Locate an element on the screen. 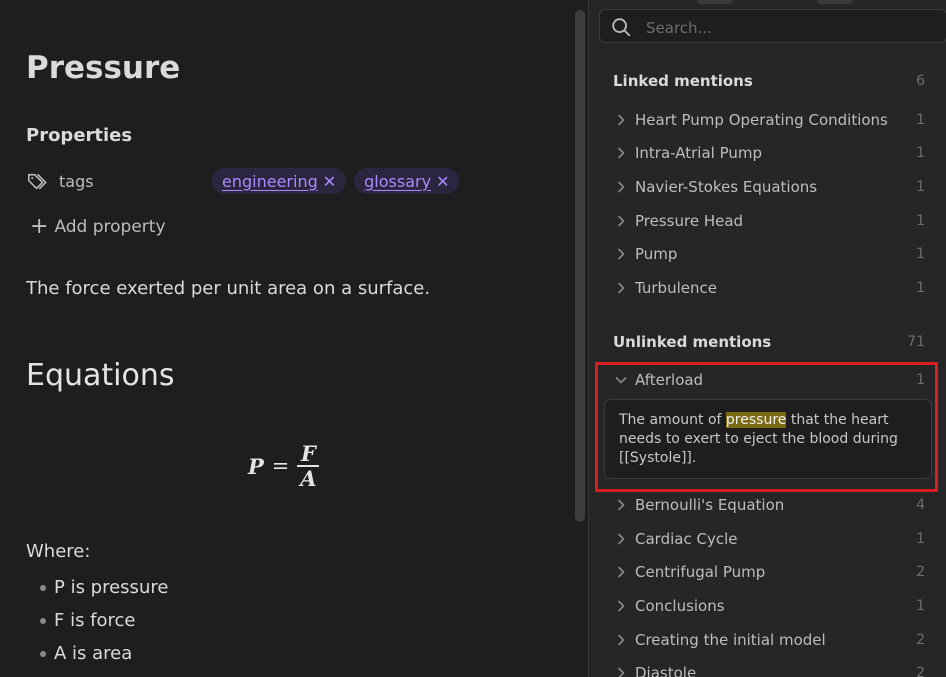 This screenshot has height=677, width=946. equations-heading: Equations is located at coordinates (100, 375).